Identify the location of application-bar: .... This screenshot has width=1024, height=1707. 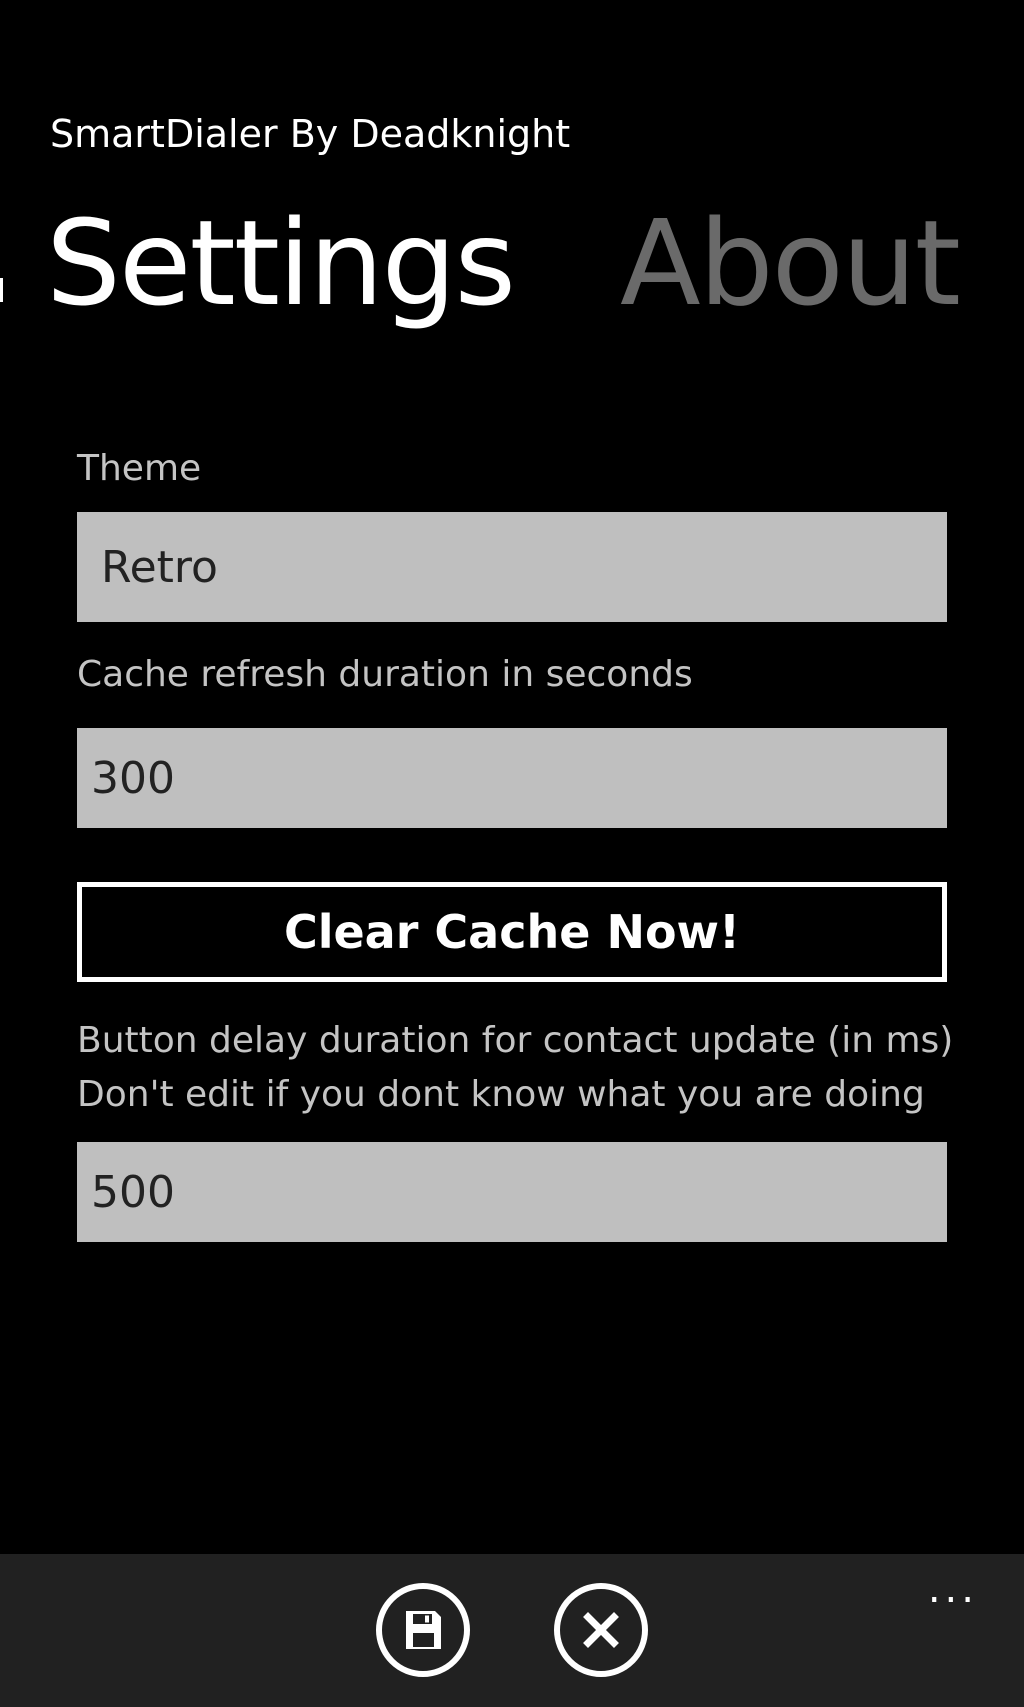
(512, 1630).